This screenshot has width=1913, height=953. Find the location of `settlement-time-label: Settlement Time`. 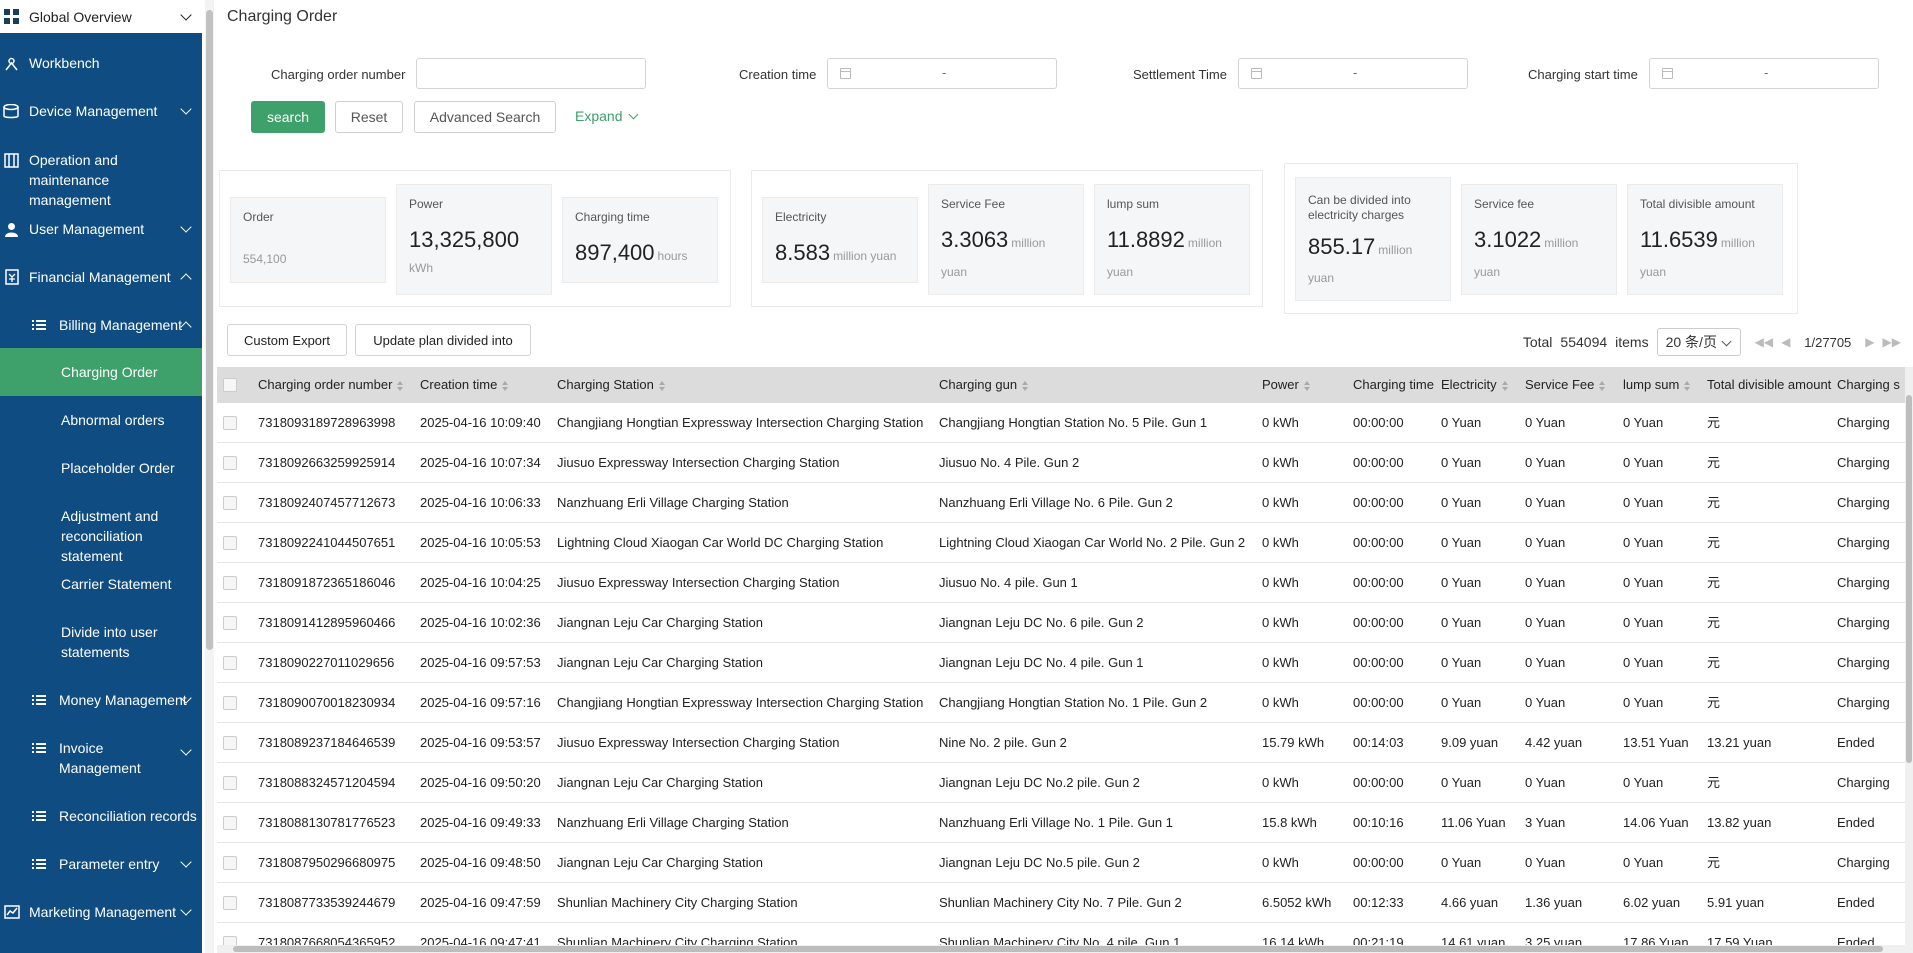

settlement-time-label: Settlement Time is located at coordinates (1180, 74).